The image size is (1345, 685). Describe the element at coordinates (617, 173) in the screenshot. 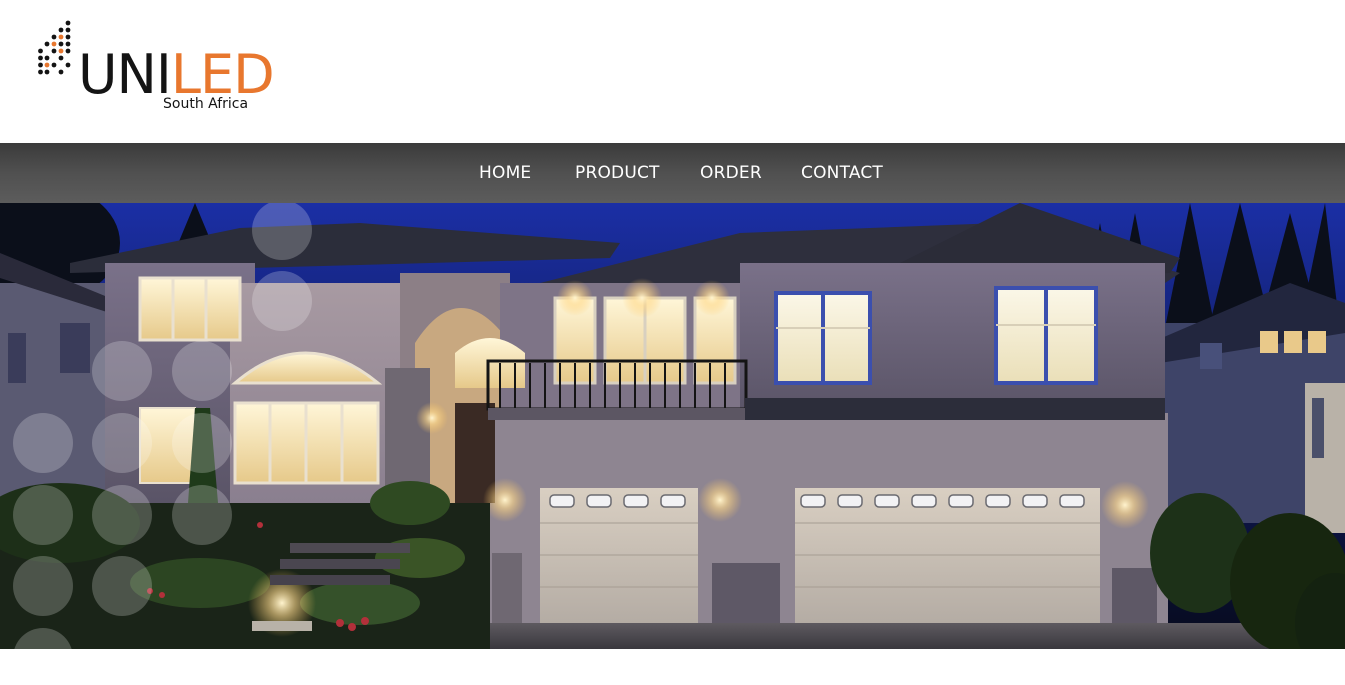

I see `nav-item-product: PRODUCT` at that location.